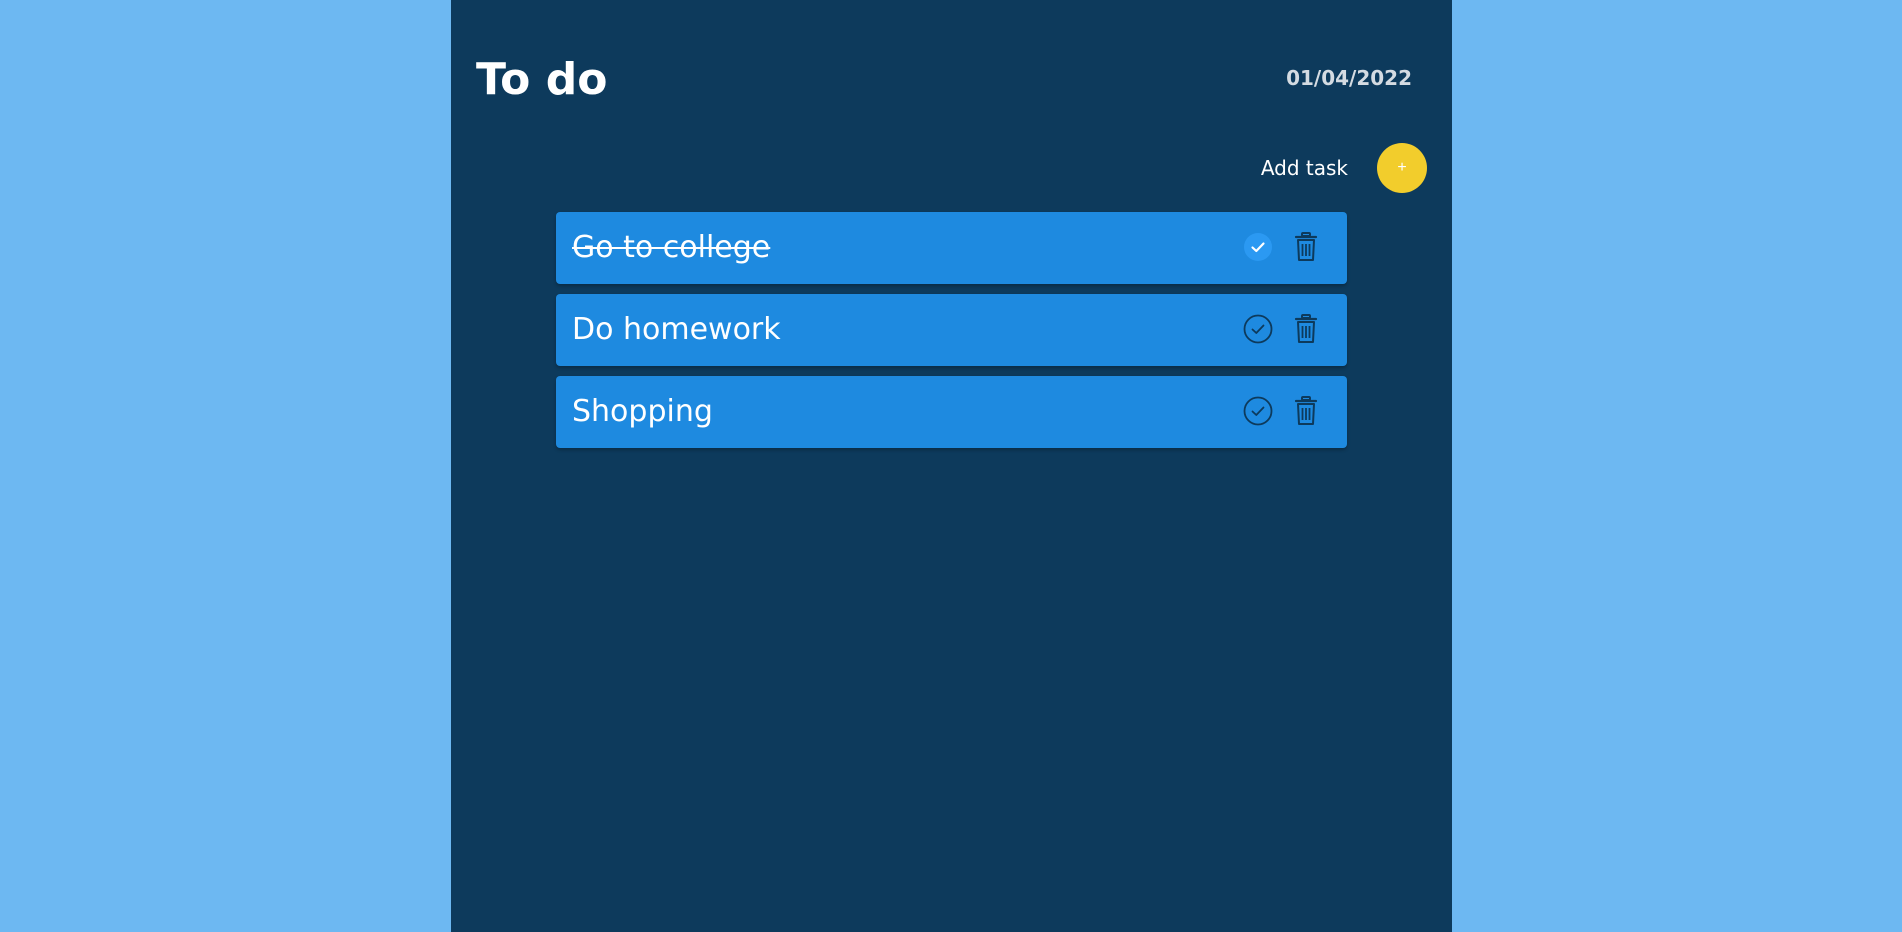 The image size is (1902, 932). I want to click on task-item: Go to college, so click(951, 248).